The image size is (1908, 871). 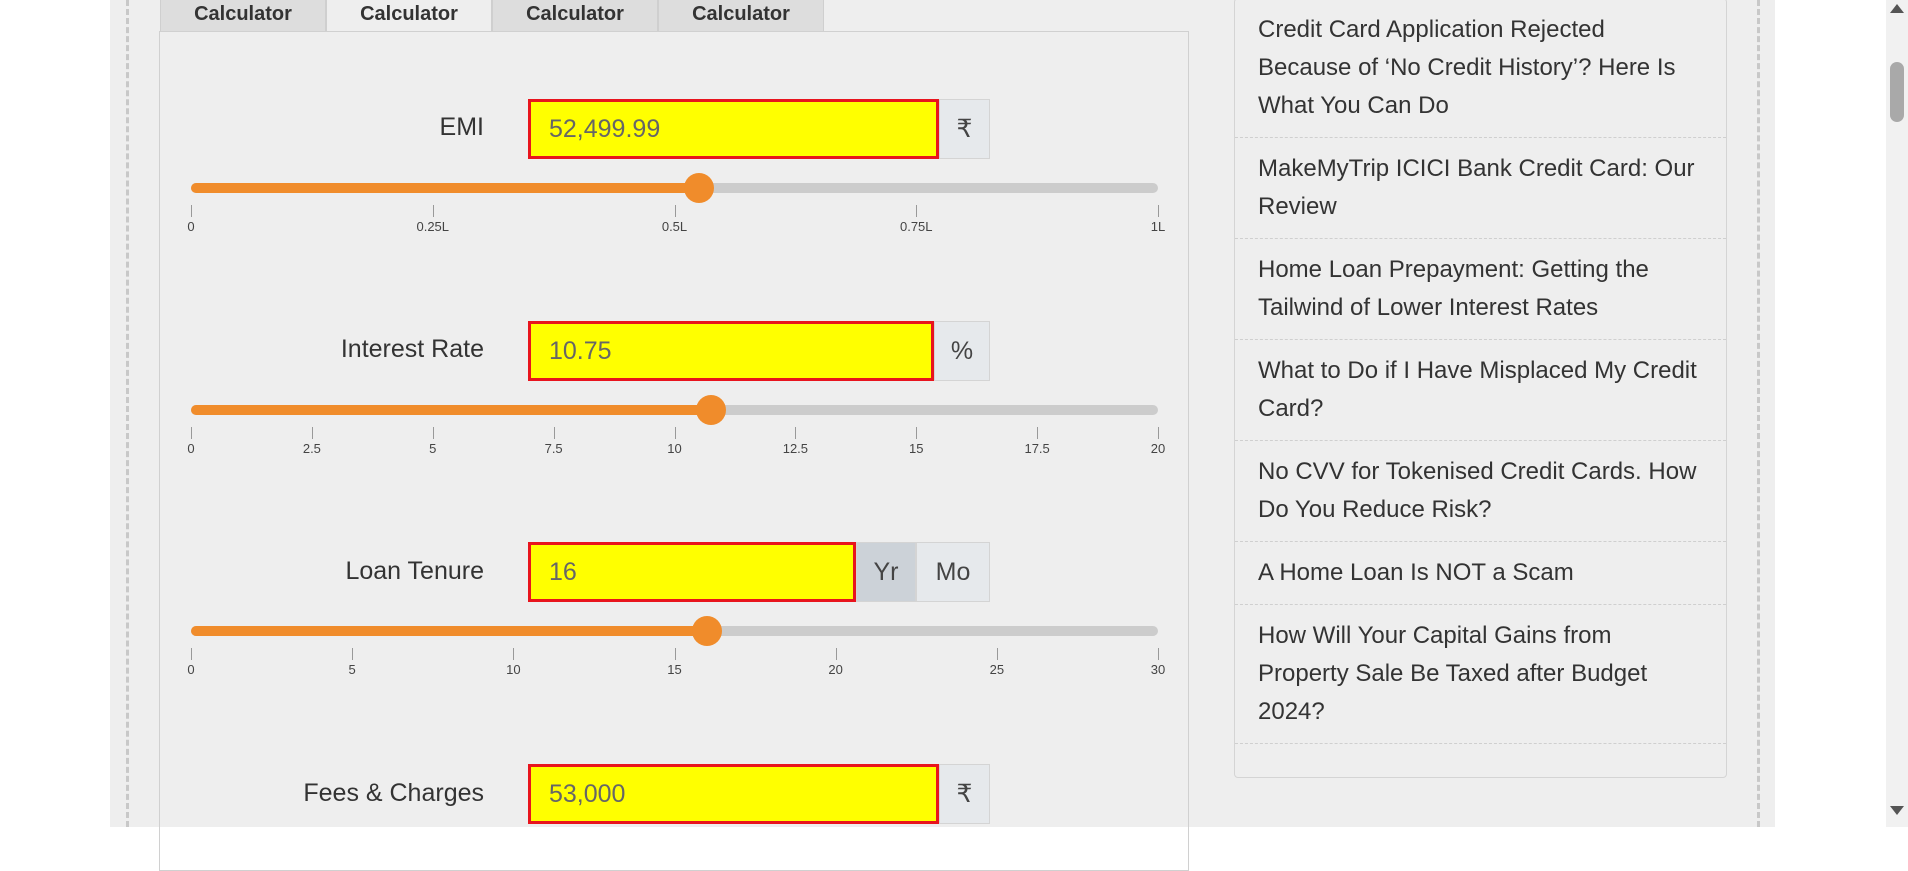 What do you see at coordinates (553, 448) in the screenshot?
I see `slider-tick-label: 7.5` at bounding box center [553, 448].